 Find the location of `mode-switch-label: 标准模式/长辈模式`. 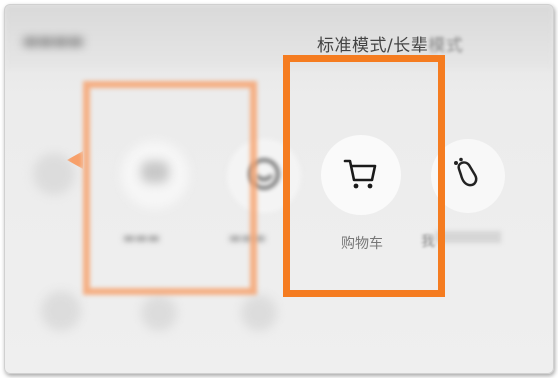

mode-switch-label: 标准模式/长辈模式 is located at coordinates (390, 43).